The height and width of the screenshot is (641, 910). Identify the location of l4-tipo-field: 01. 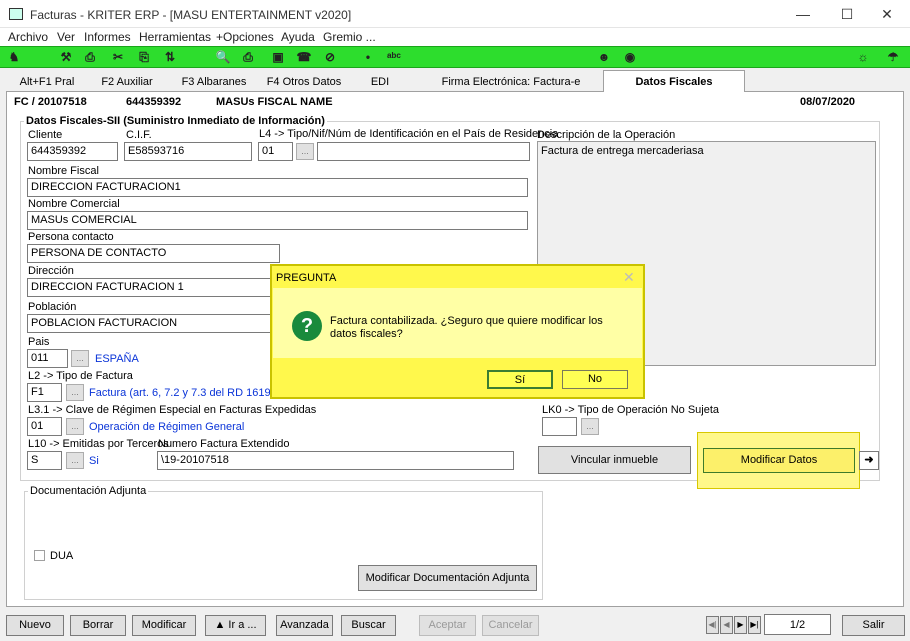
(275, 151).